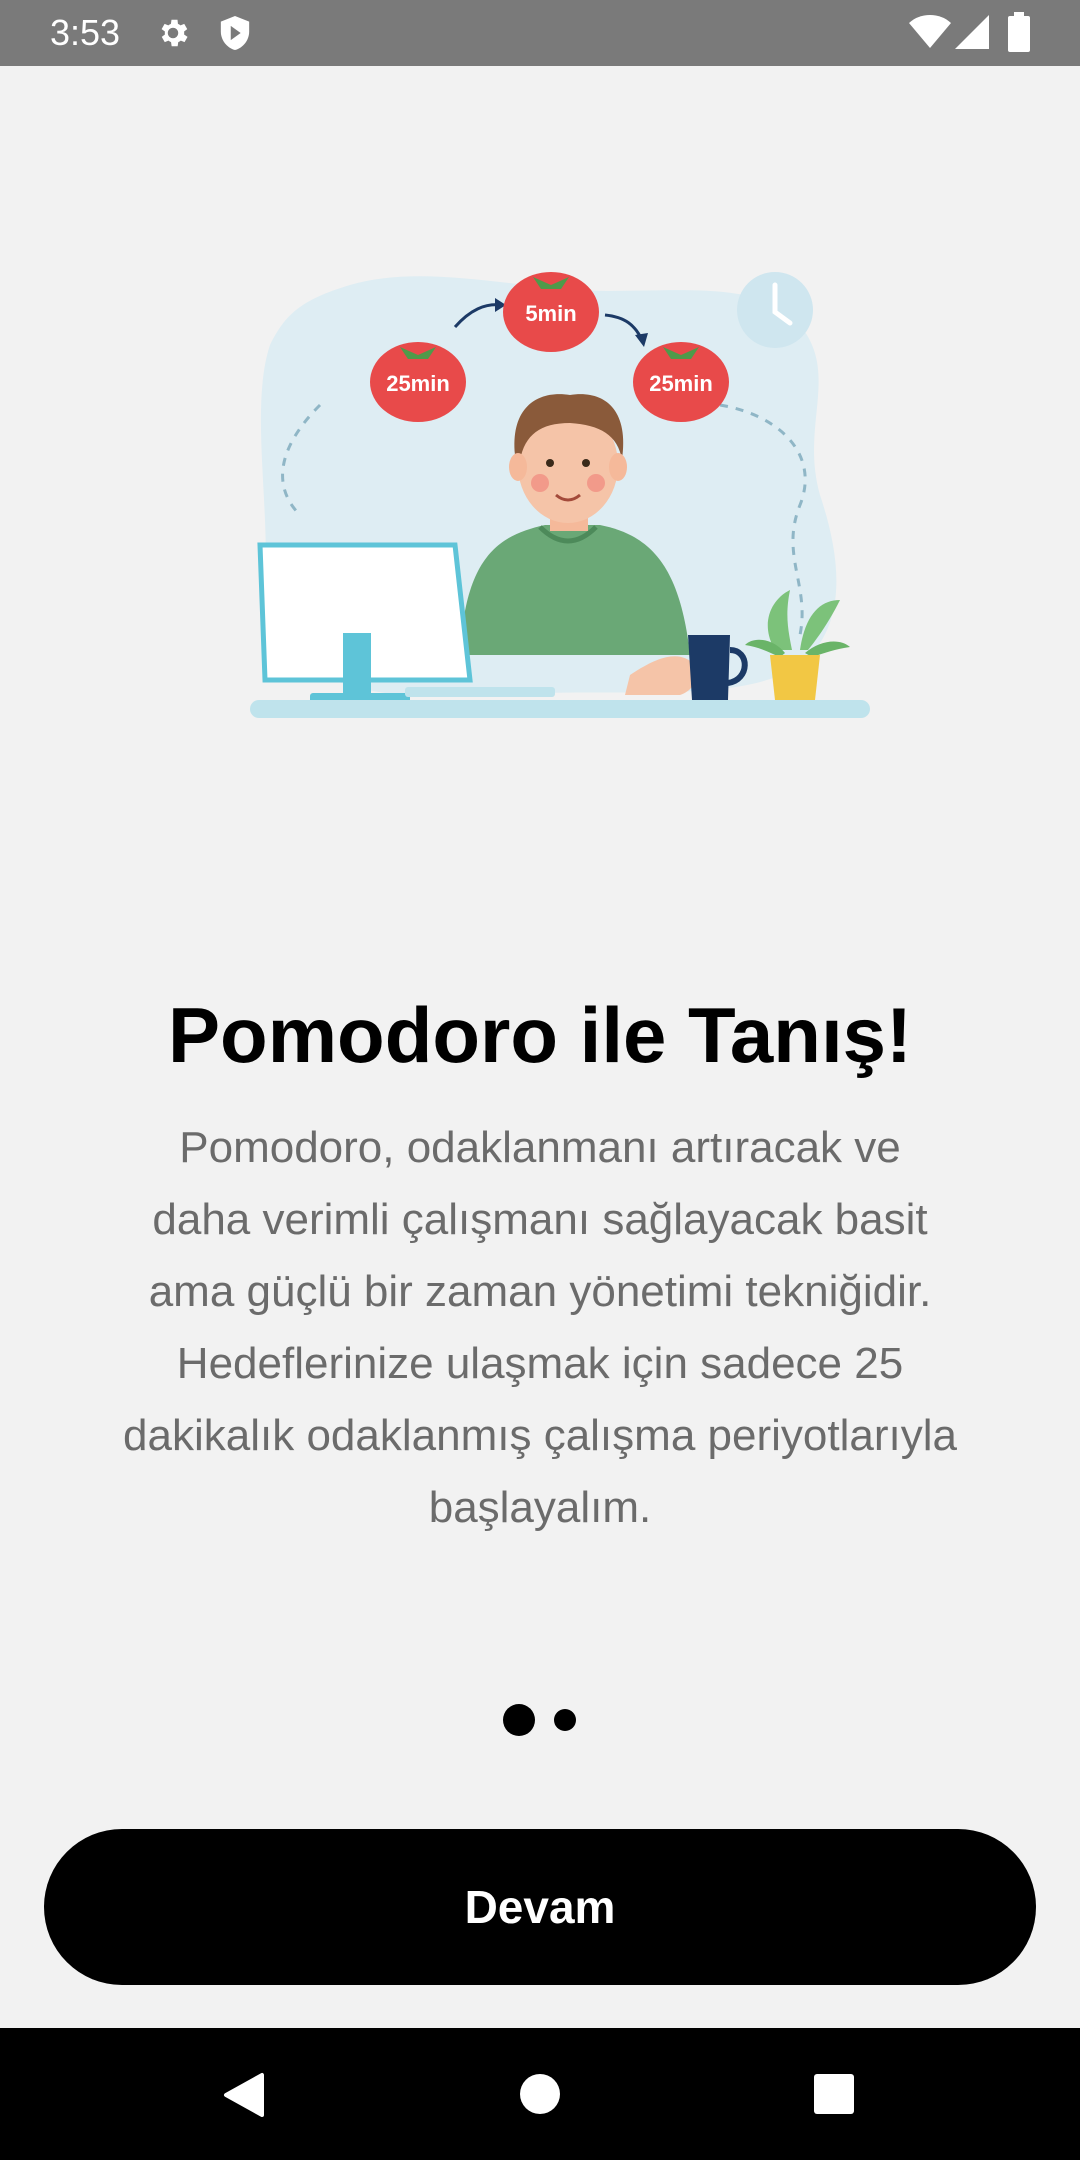  I want to click on status-time: 3:53, so click(85, 32).